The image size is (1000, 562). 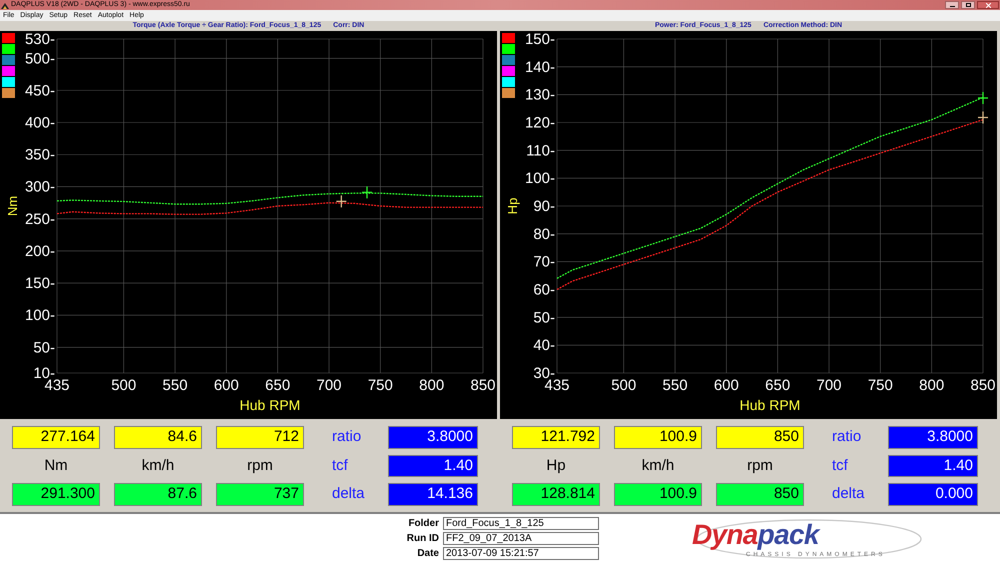 What do you see at coordinates (544, 262) in the screenshot?
I see `y-tick-label: 70-` at bounding box center [544, 262].